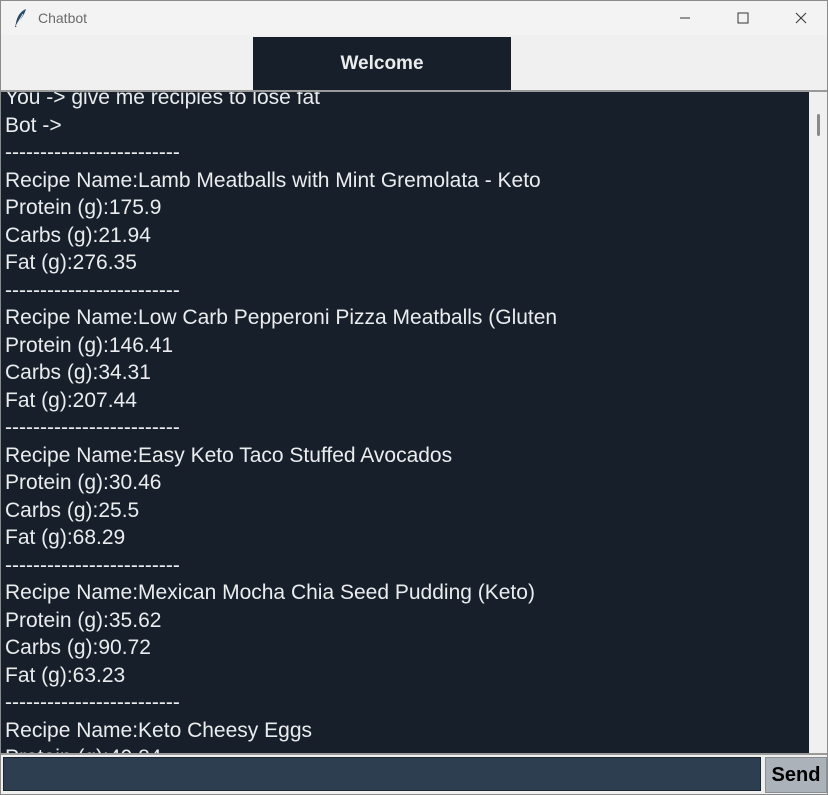  Describe the element at coordinates (78, 372) in the screenshot. I see `chat-line: Carbs (g):34.31` at that location.